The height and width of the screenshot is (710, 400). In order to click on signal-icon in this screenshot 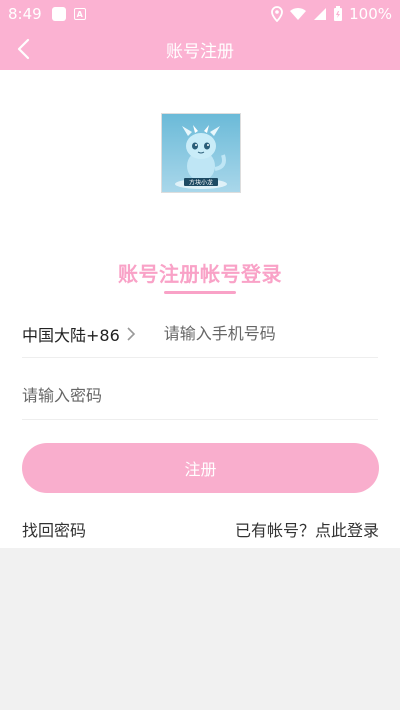, I will do `click(320, 14)`.